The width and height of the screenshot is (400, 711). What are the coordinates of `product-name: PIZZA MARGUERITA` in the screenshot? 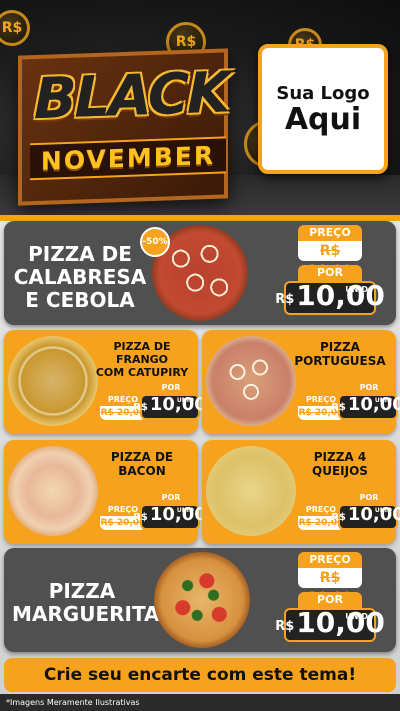 It's located at (86, 602).